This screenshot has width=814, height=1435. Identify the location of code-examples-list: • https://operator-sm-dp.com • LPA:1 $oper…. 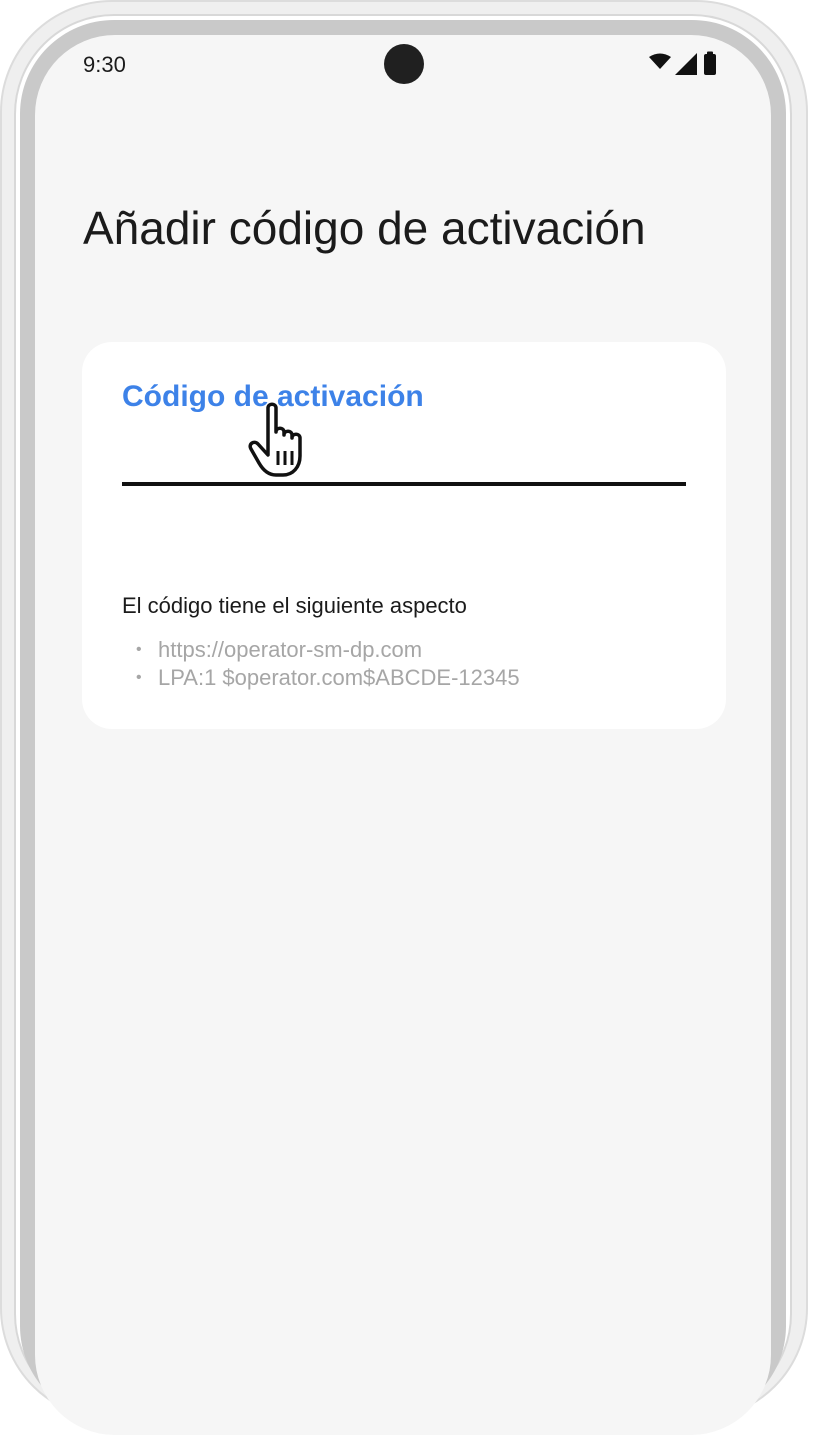
(328, 664).